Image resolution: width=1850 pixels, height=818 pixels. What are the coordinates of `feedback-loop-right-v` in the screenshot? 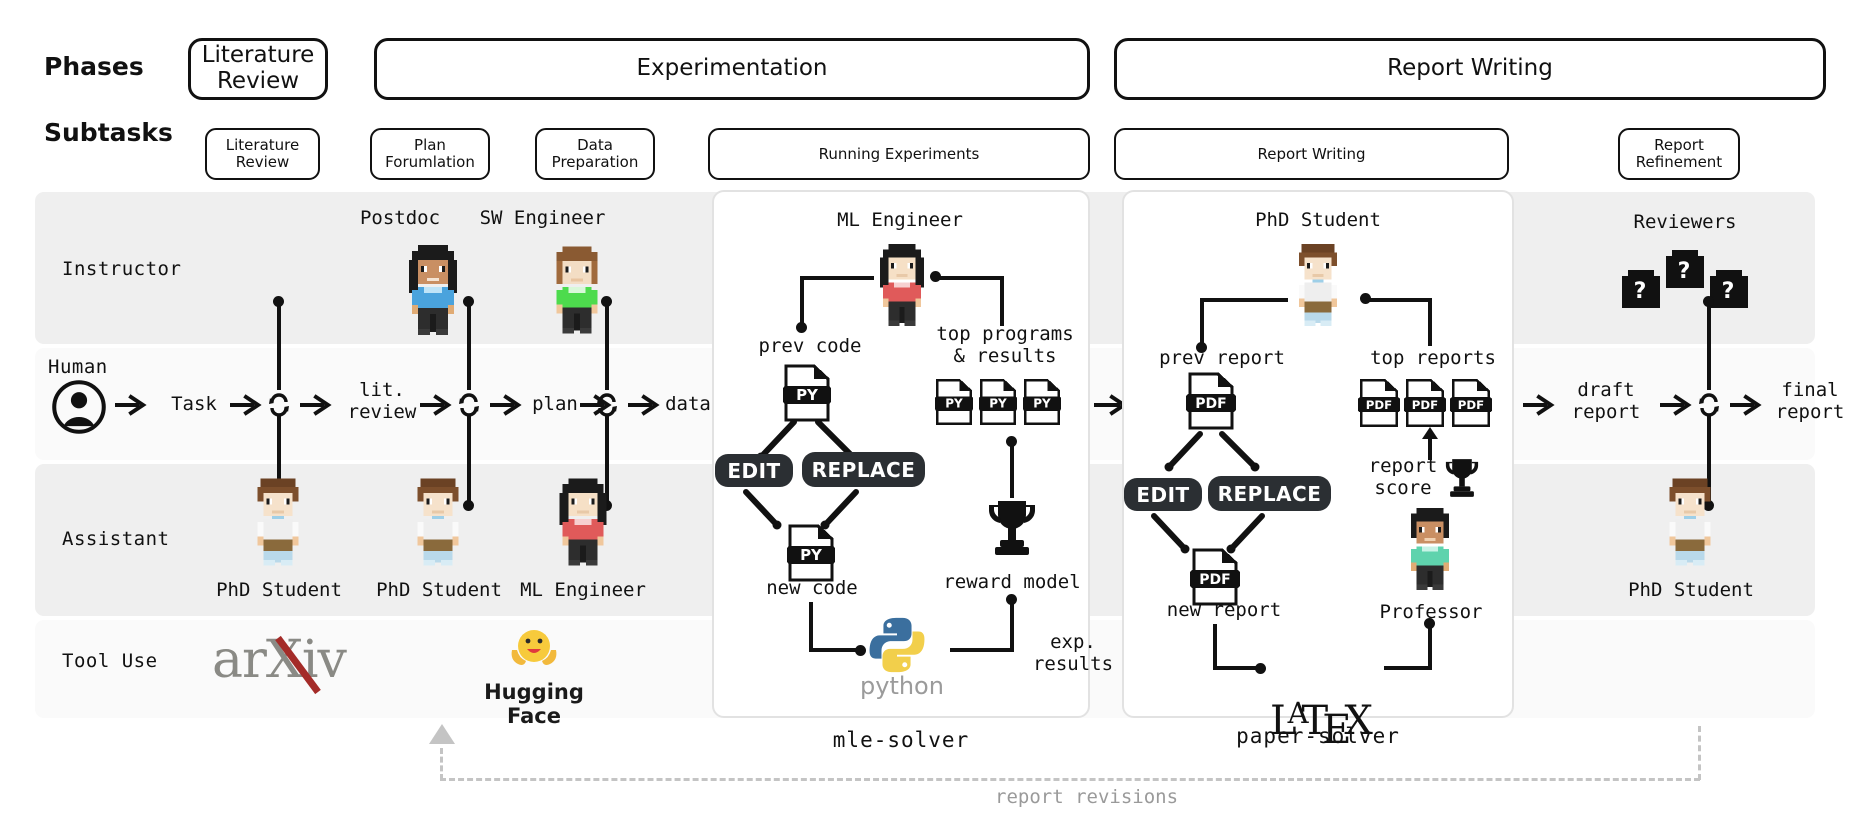 It's located at (1699, 753).